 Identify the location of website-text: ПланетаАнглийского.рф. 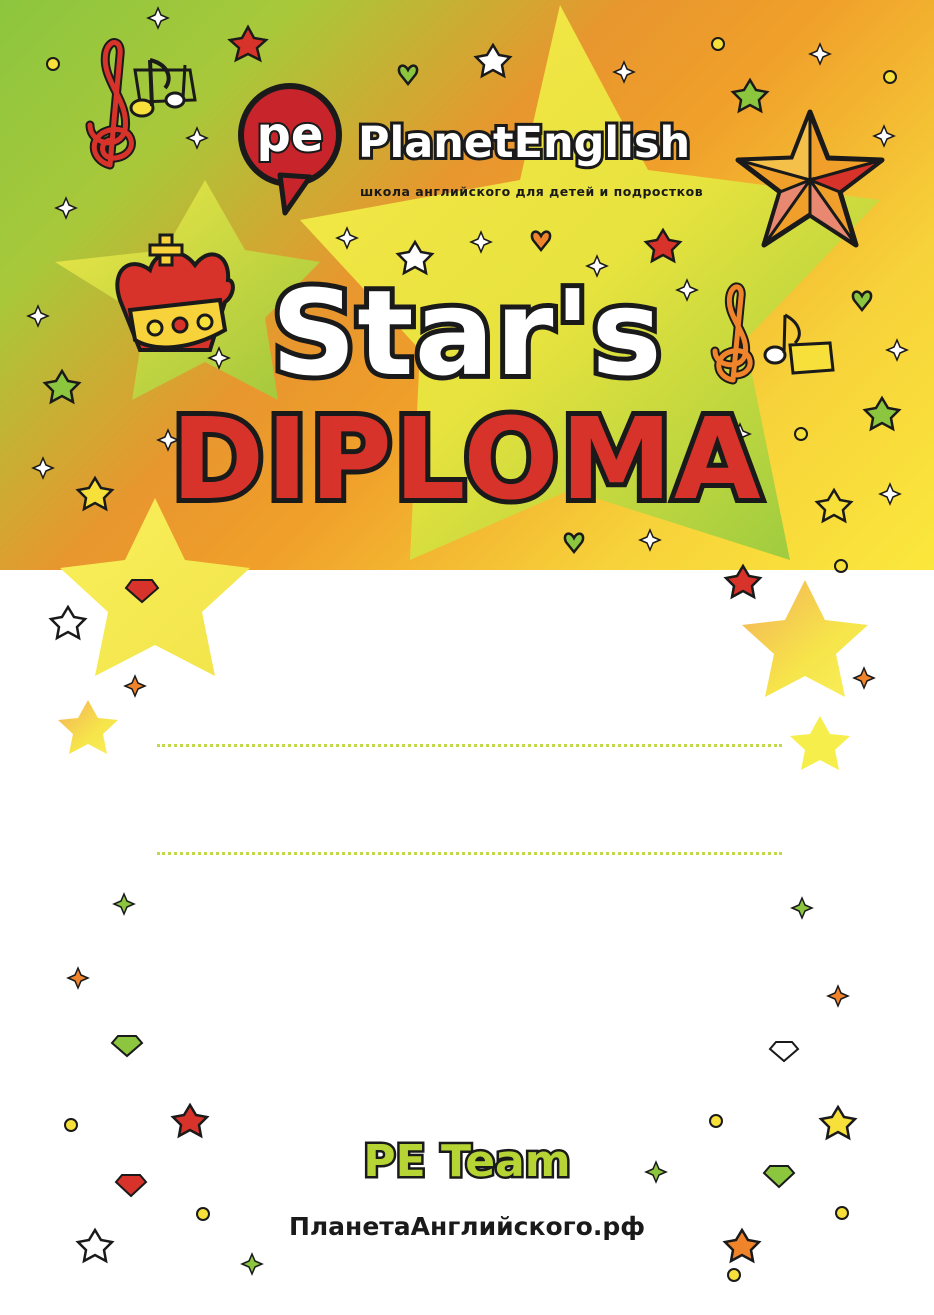
(467, 1226).